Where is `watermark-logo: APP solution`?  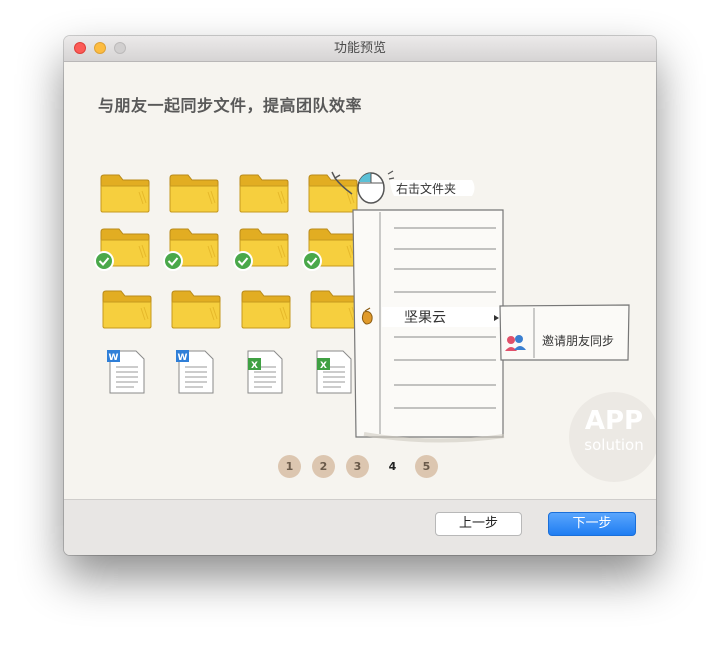
watermark-logo: APP solution is located at coordinates (612, 437).